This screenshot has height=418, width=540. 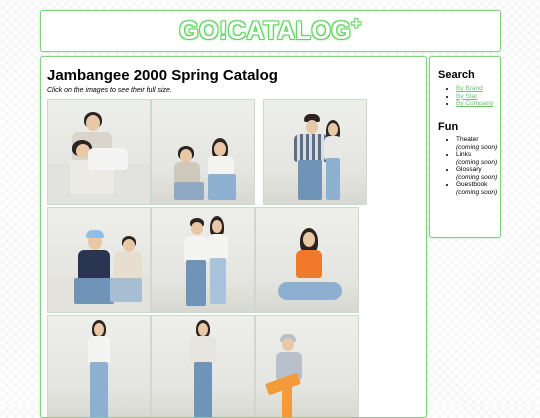 What do you see at coordinates (472, 184) in the screenshot?
I see `fun-item-label: Guestbook` at bounding box center [472, 184].